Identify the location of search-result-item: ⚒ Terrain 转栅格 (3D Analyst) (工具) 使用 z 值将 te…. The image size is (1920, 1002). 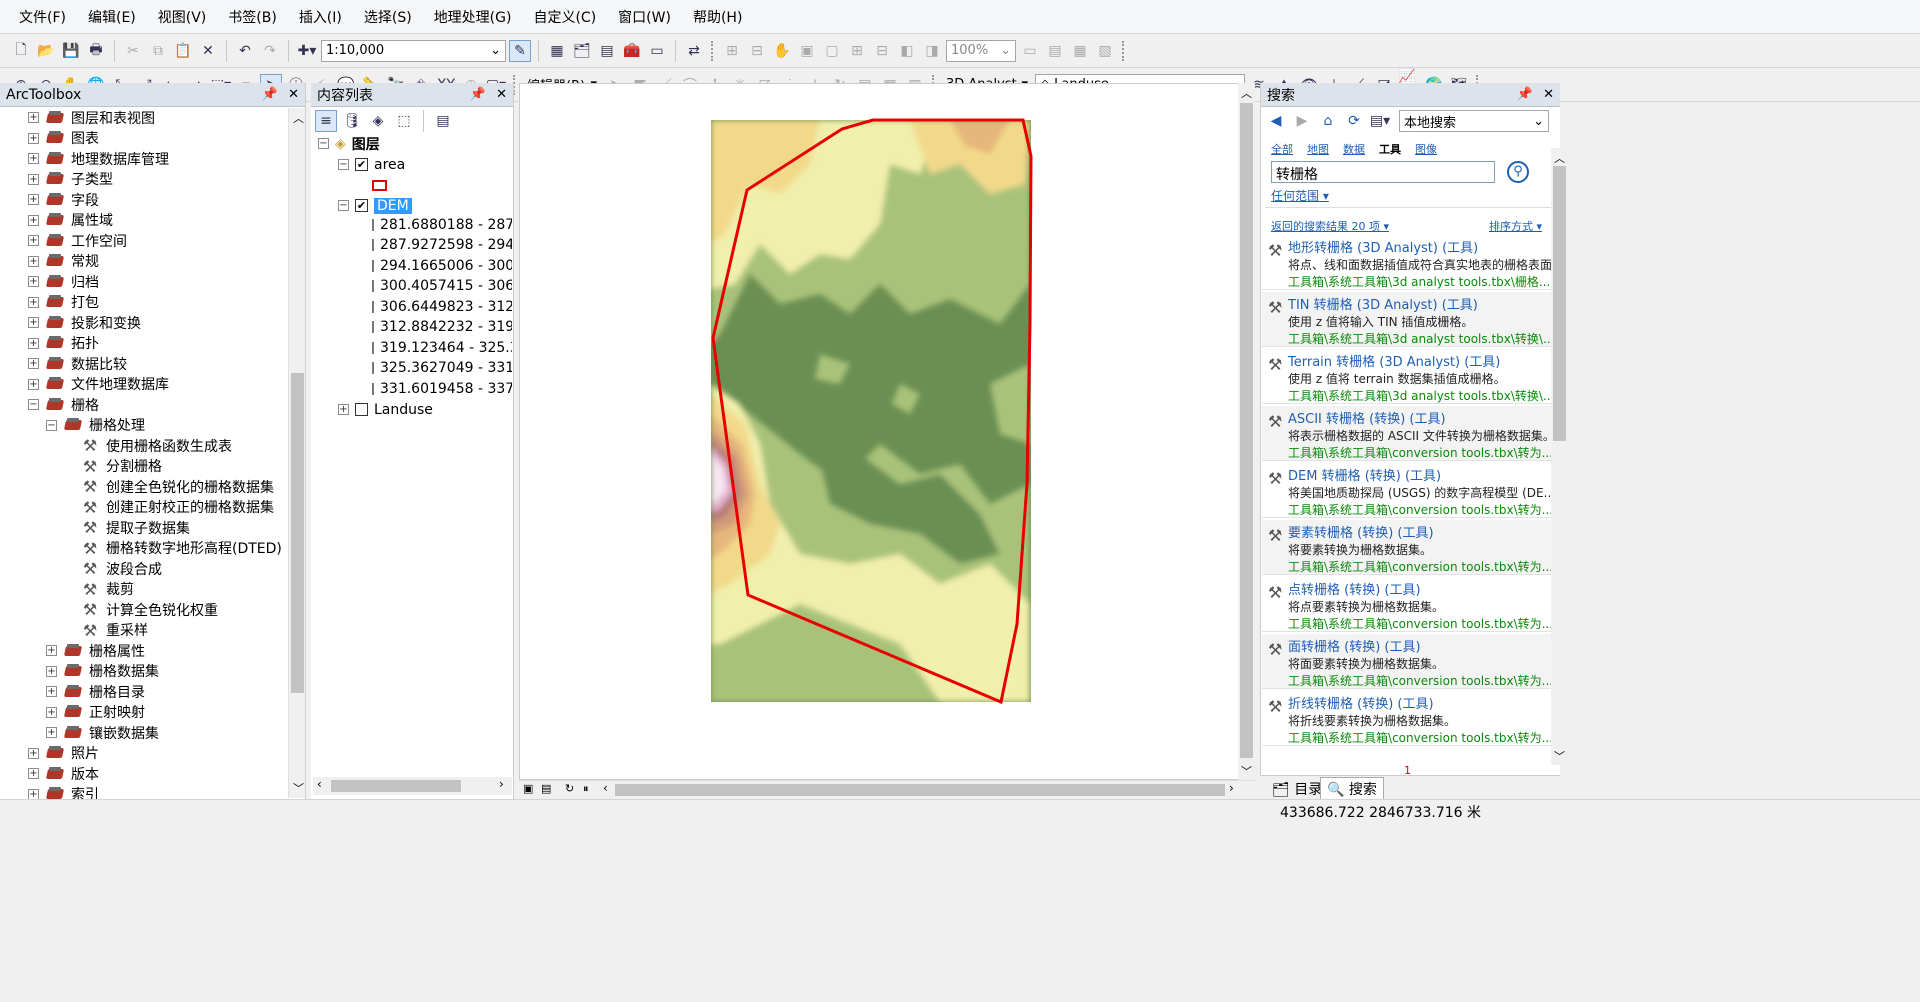
(1408, 376).